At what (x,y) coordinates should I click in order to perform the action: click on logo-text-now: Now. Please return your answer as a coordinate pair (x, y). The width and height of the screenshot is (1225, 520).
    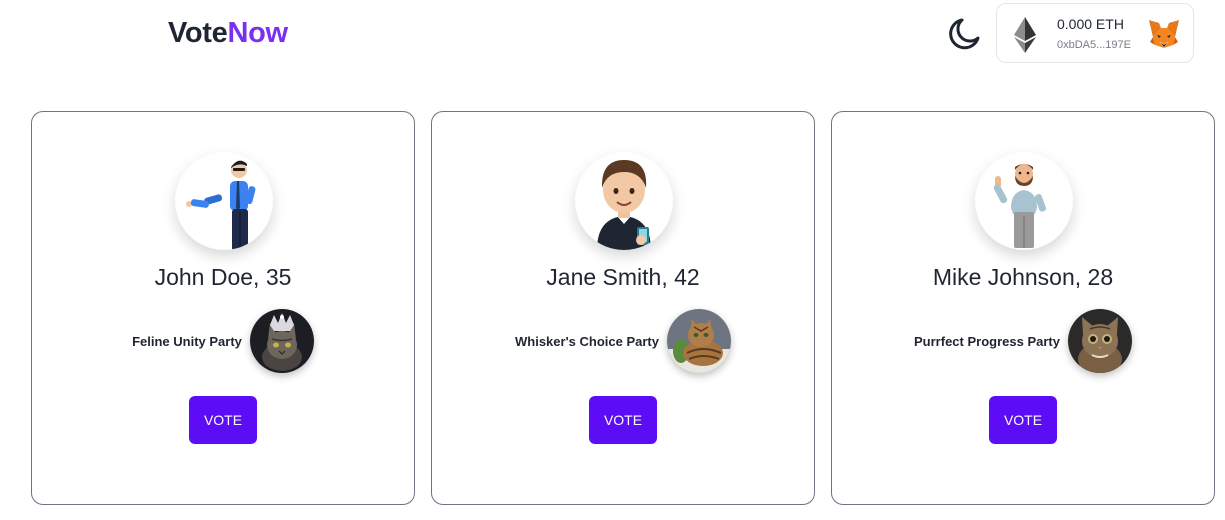
    Looking at the image, I should click on (258, 33).